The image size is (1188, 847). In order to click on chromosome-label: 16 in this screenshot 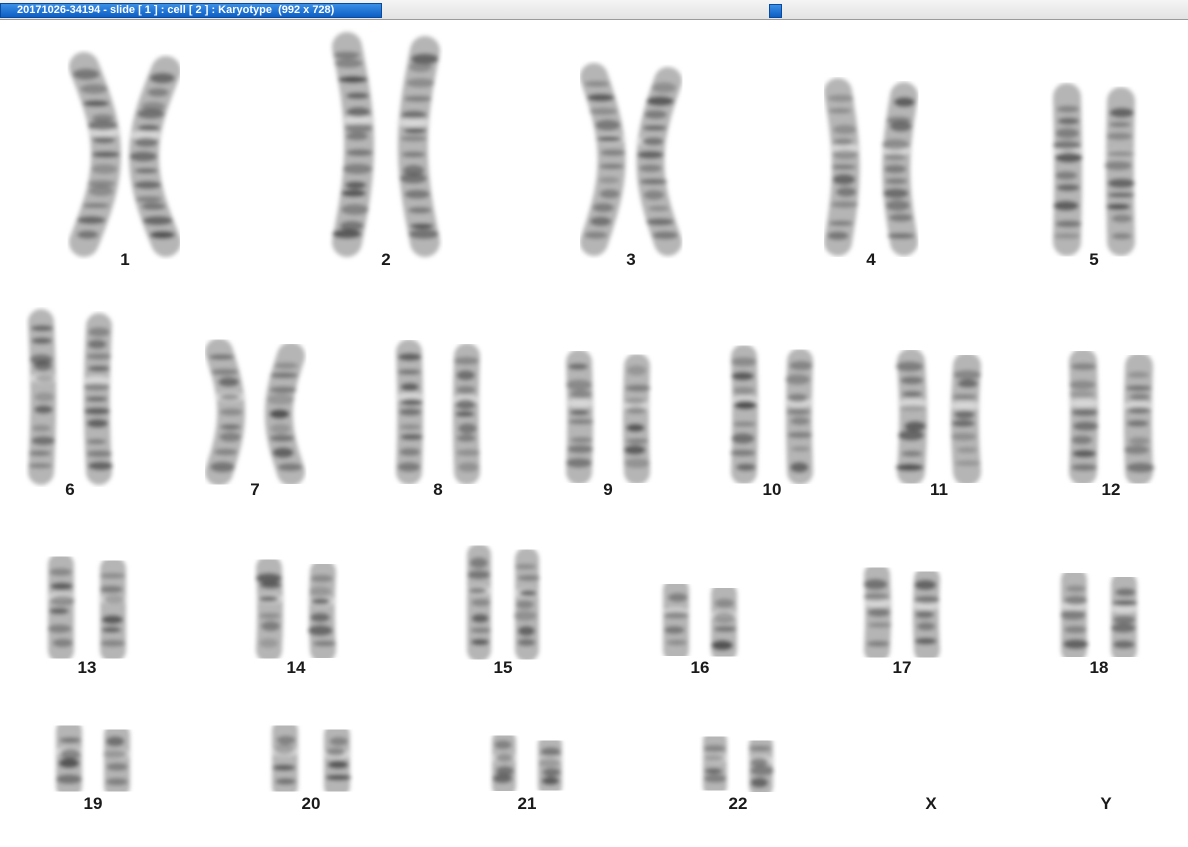, I will do `click(700, 667)`.